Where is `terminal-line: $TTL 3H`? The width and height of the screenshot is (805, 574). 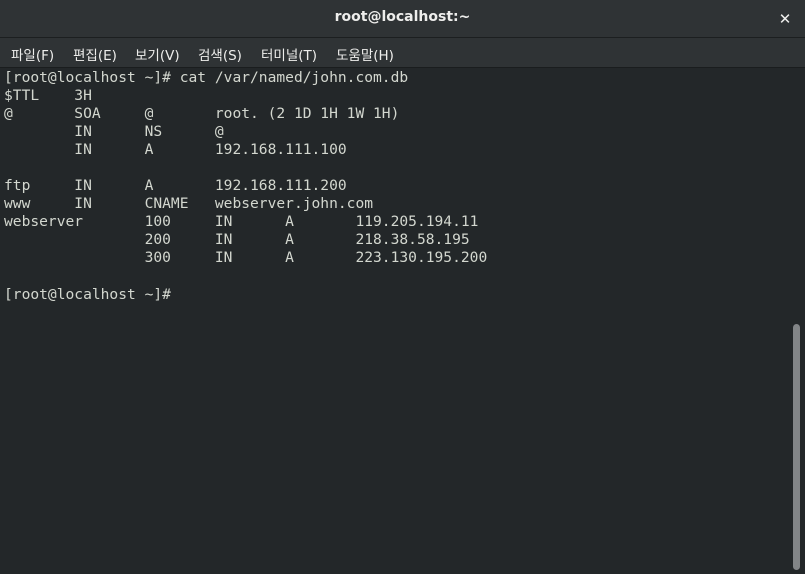 terminal-line: $TTL 3H is located at coordinates (48, 95).